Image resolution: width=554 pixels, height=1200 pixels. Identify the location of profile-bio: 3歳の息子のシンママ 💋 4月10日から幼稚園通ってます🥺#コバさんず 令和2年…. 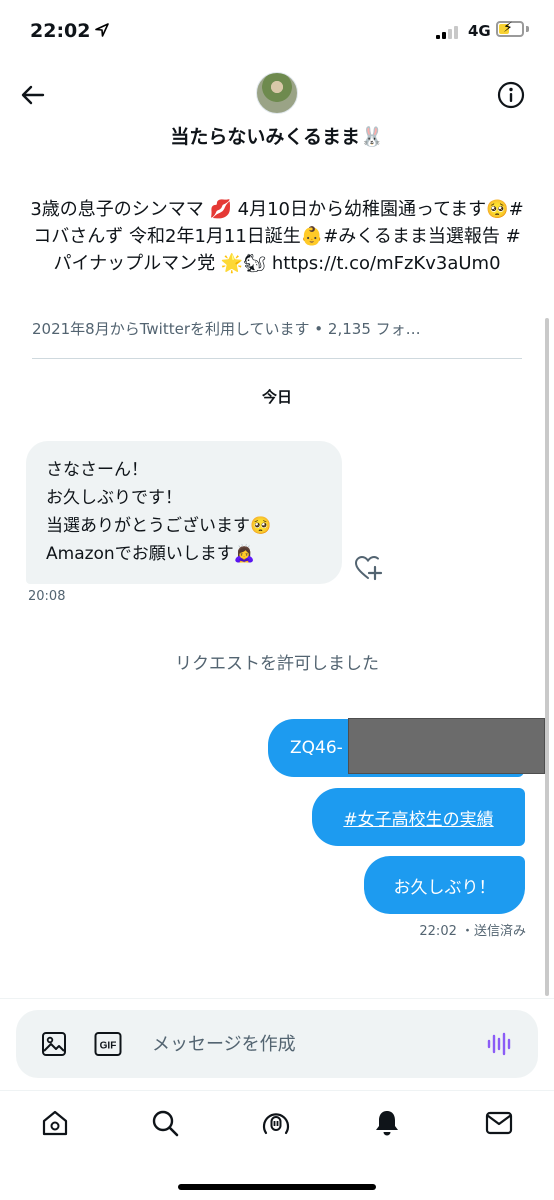
(277, 236).